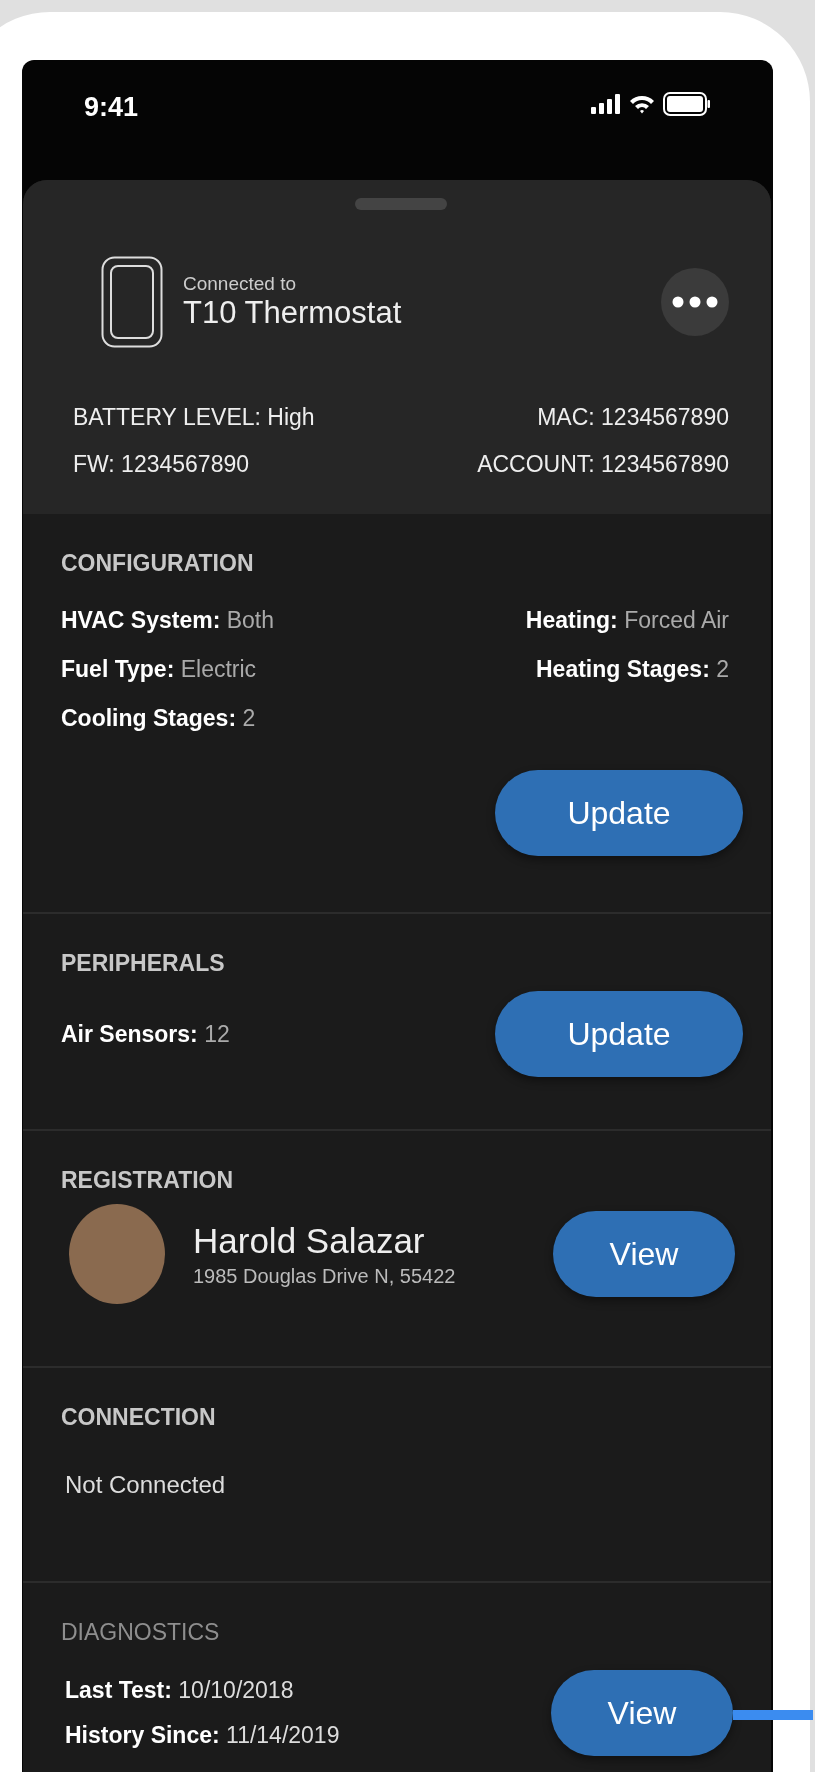  What do you see at coordinates (632, 417) in the screenshot?
I see `device-info-text: MAC: 1234567890` at bounding box center [632, 417].